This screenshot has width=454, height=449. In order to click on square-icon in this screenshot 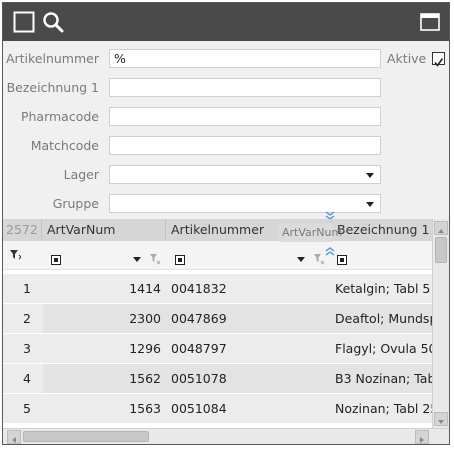, I will do `click(24, 22)`.